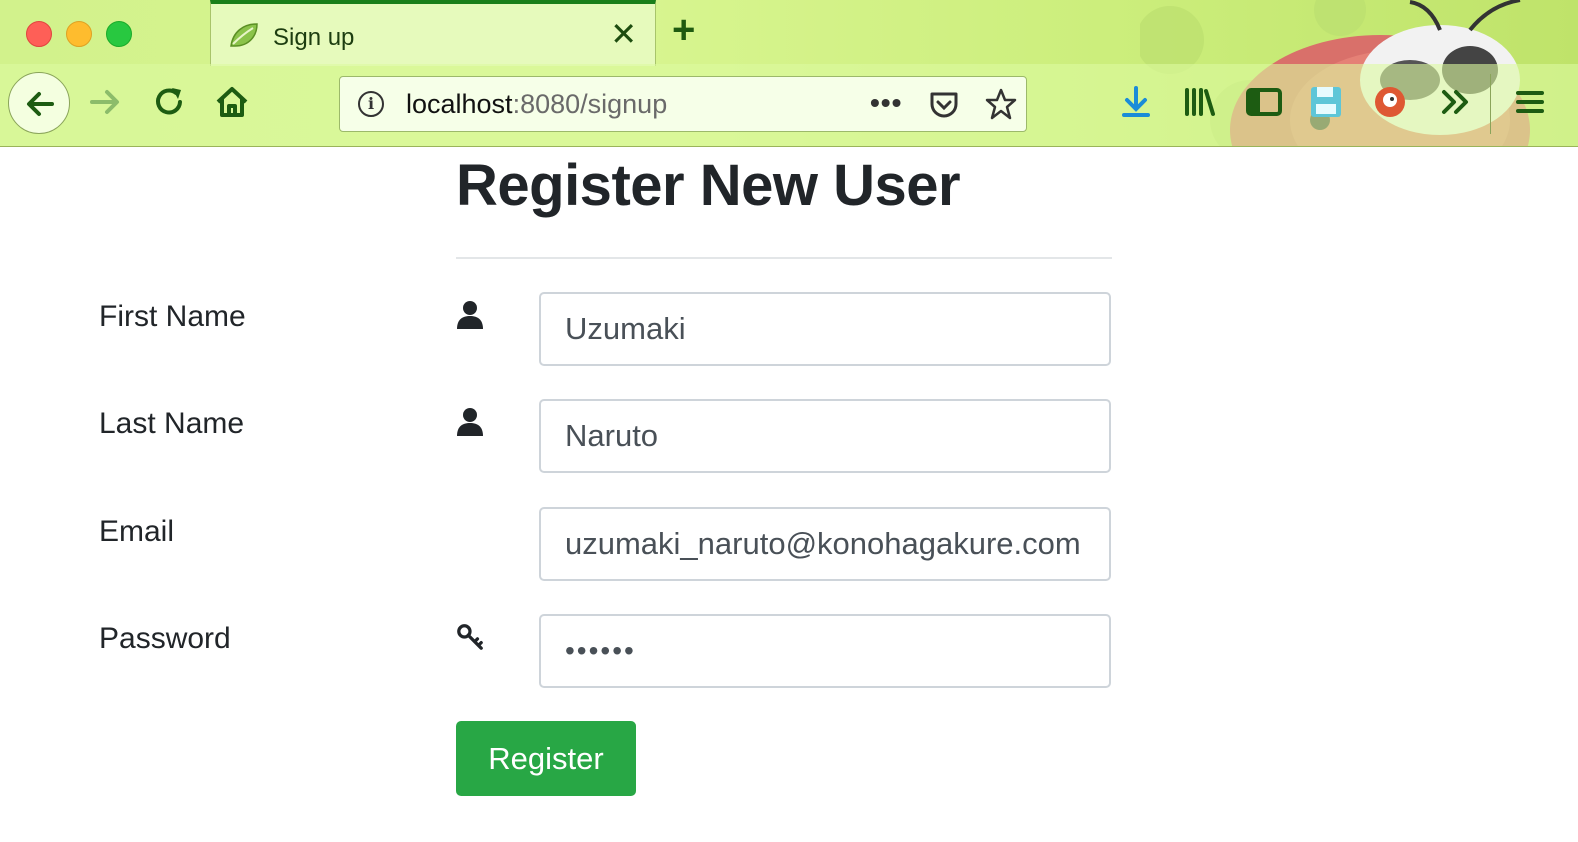 This screenshot has height=842, width=1578. Describe the element at coordinates (944, 105) in the screenshot. I see `pocket-icon` at that location.